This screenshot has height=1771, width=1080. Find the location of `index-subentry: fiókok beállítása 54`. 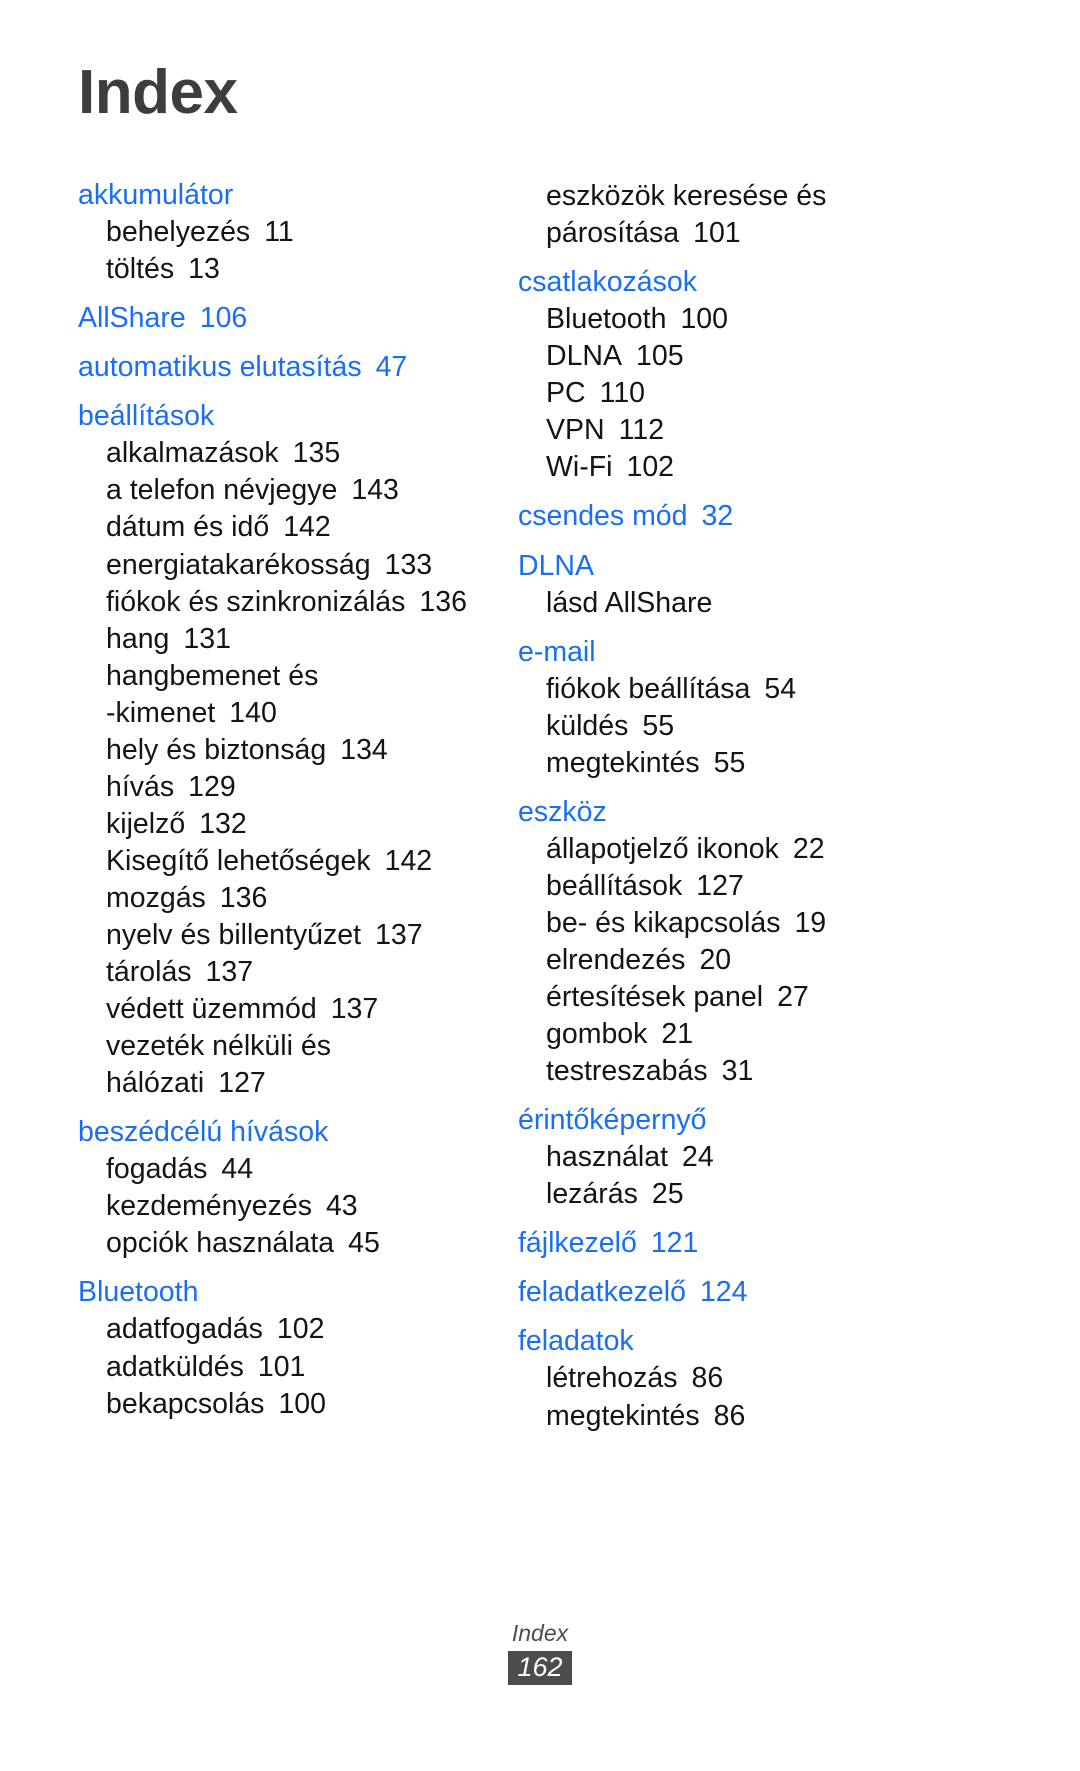

index-subentry: fiókok beállítása 54 is located at coordinates (718, 689).